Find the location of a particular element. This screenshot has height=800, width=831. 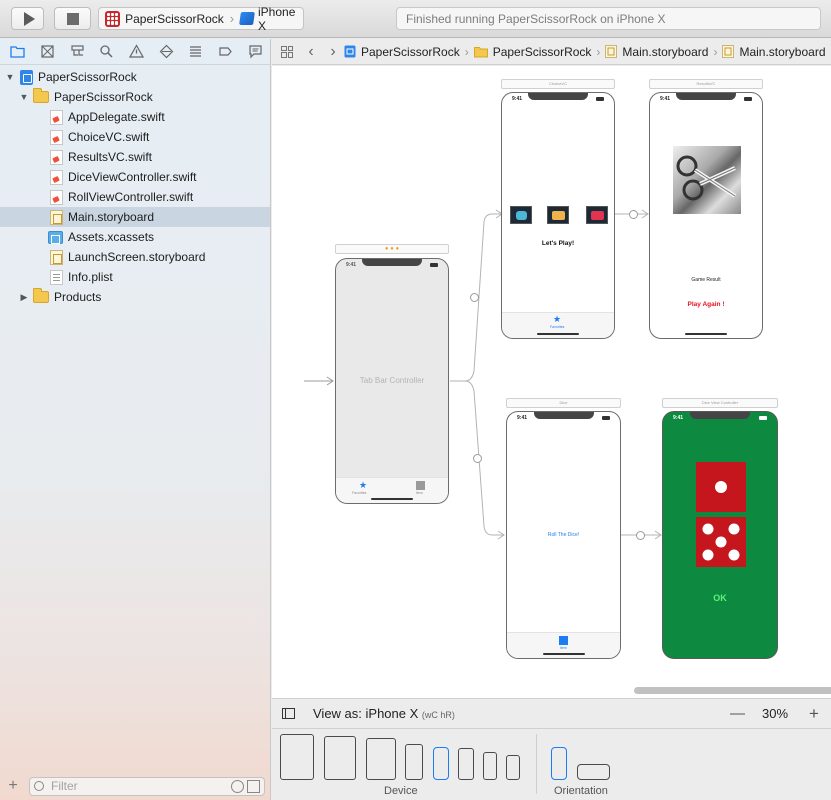

item-square-icon is located at coordinates (563, 640).